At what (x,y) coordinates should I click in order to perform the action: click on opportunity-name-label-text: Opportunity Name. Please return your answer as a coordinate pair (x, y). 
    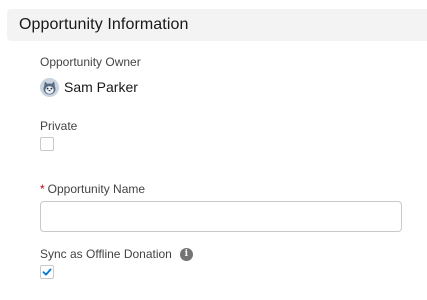
    Looking at the image, I should click on (96, 189).